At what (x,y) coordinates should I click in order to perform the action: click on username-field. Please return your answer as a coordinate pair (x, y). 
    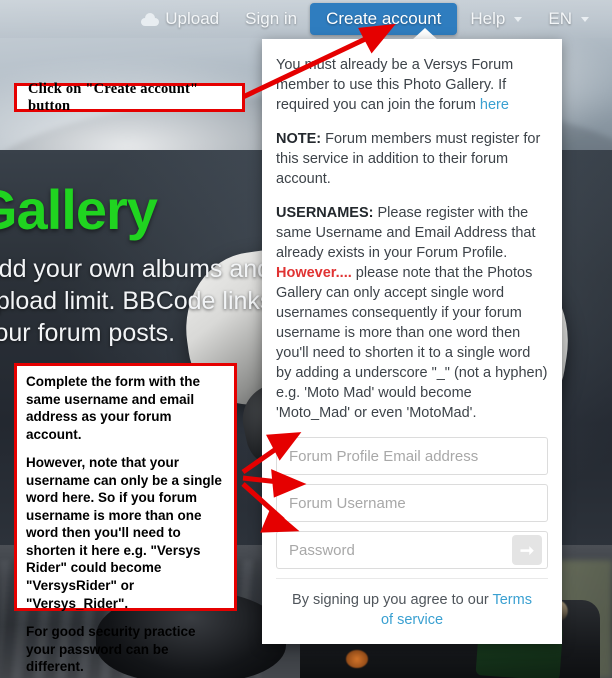
    Looking at the image, I should click on (412, 503).